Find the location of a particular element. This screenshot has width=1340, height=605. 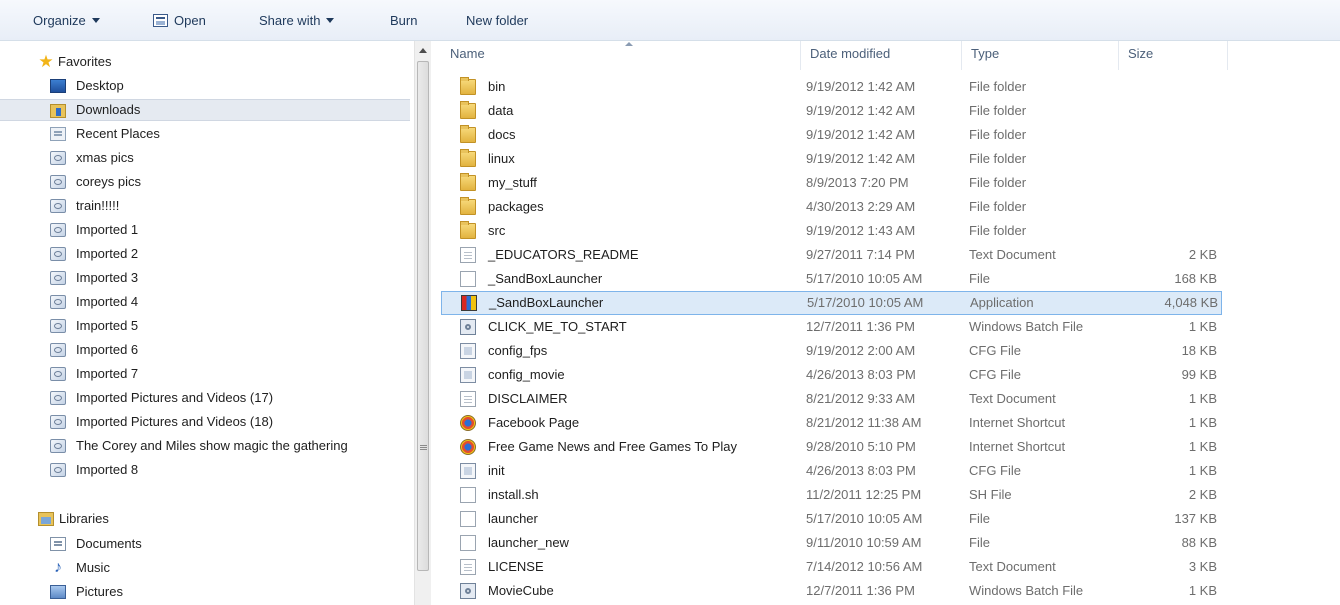

navigation-scrollbar is located at coordinates (422, 323).